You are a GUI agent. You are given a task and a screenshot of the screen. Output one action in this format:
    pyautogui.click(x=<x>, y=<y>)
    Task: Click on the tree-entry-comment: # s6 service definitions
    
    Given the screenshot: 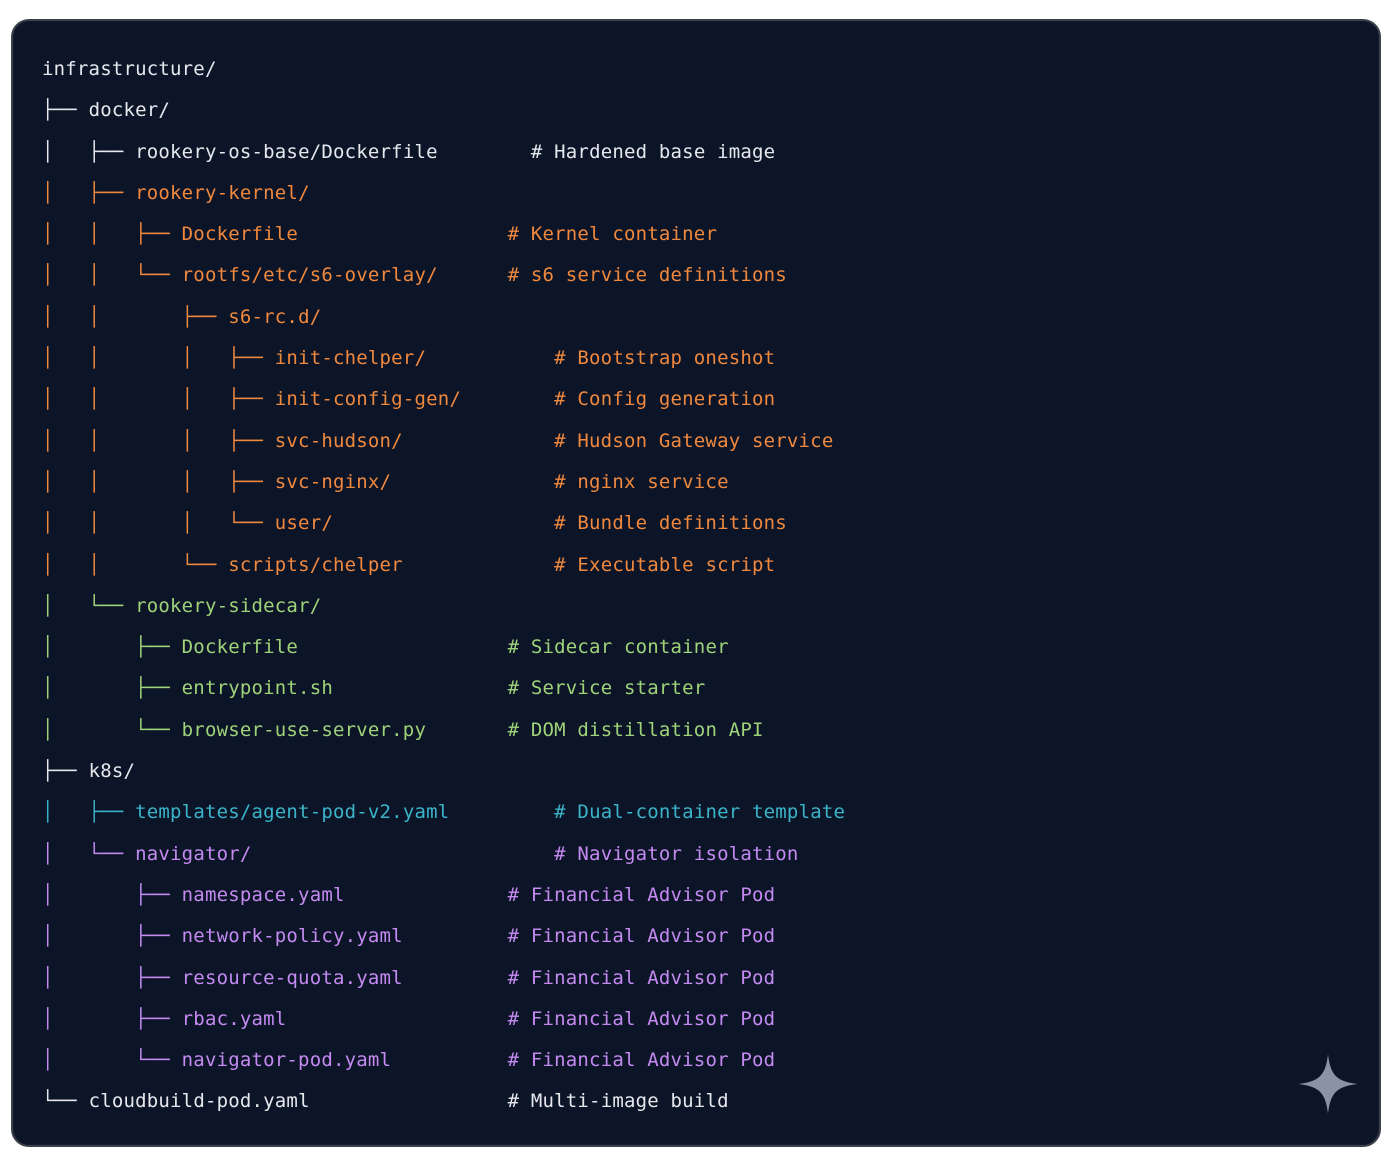 What is the action you would take?
    pyautogui.click(x=647, y=275)
    